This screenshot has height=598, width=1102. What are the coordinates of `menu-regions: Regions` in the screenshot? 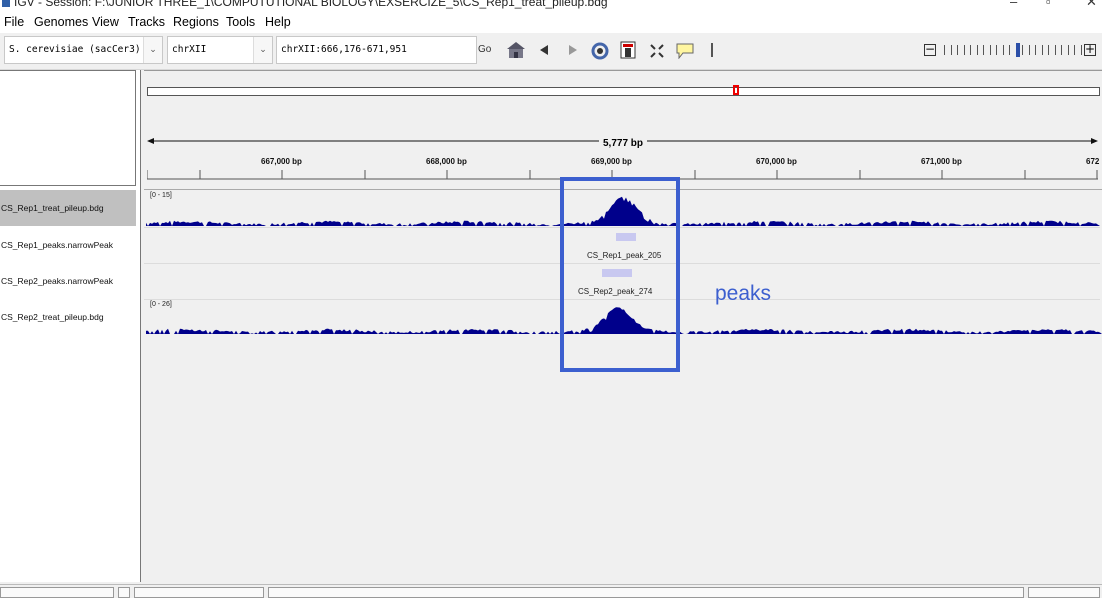 It's located at (196, 22).